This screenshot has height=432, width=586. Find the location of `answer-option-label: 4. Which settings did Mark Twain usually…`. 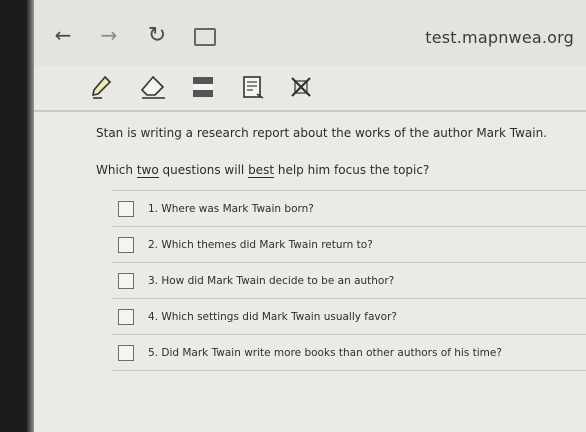

answer-option-label: 4. Which settings did Mark Twain usually… is located at coordinates (272, 316).